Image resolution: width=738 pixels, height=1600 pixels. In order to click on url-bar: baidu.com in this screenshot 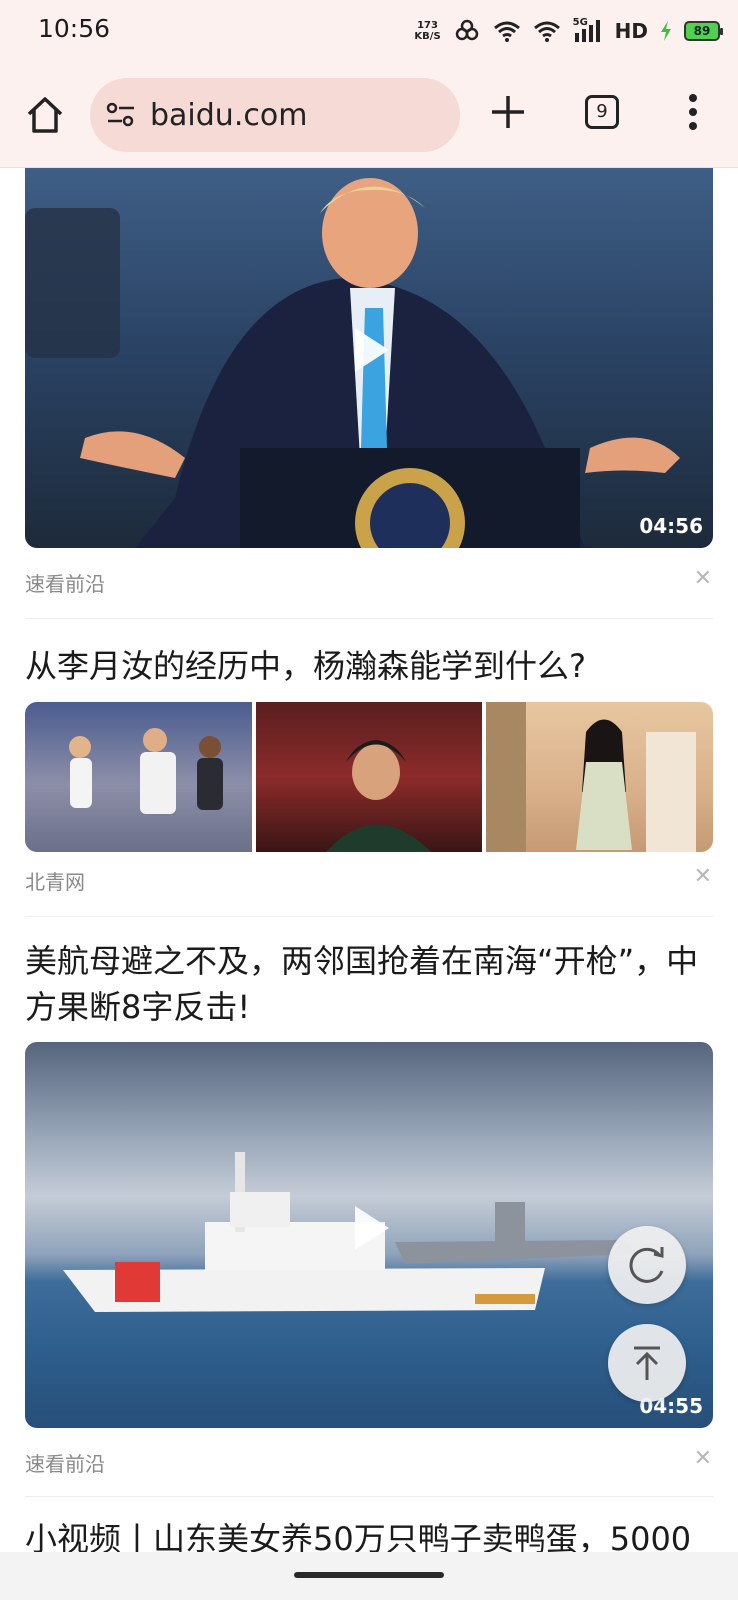, I will do `click(275, 115)`.